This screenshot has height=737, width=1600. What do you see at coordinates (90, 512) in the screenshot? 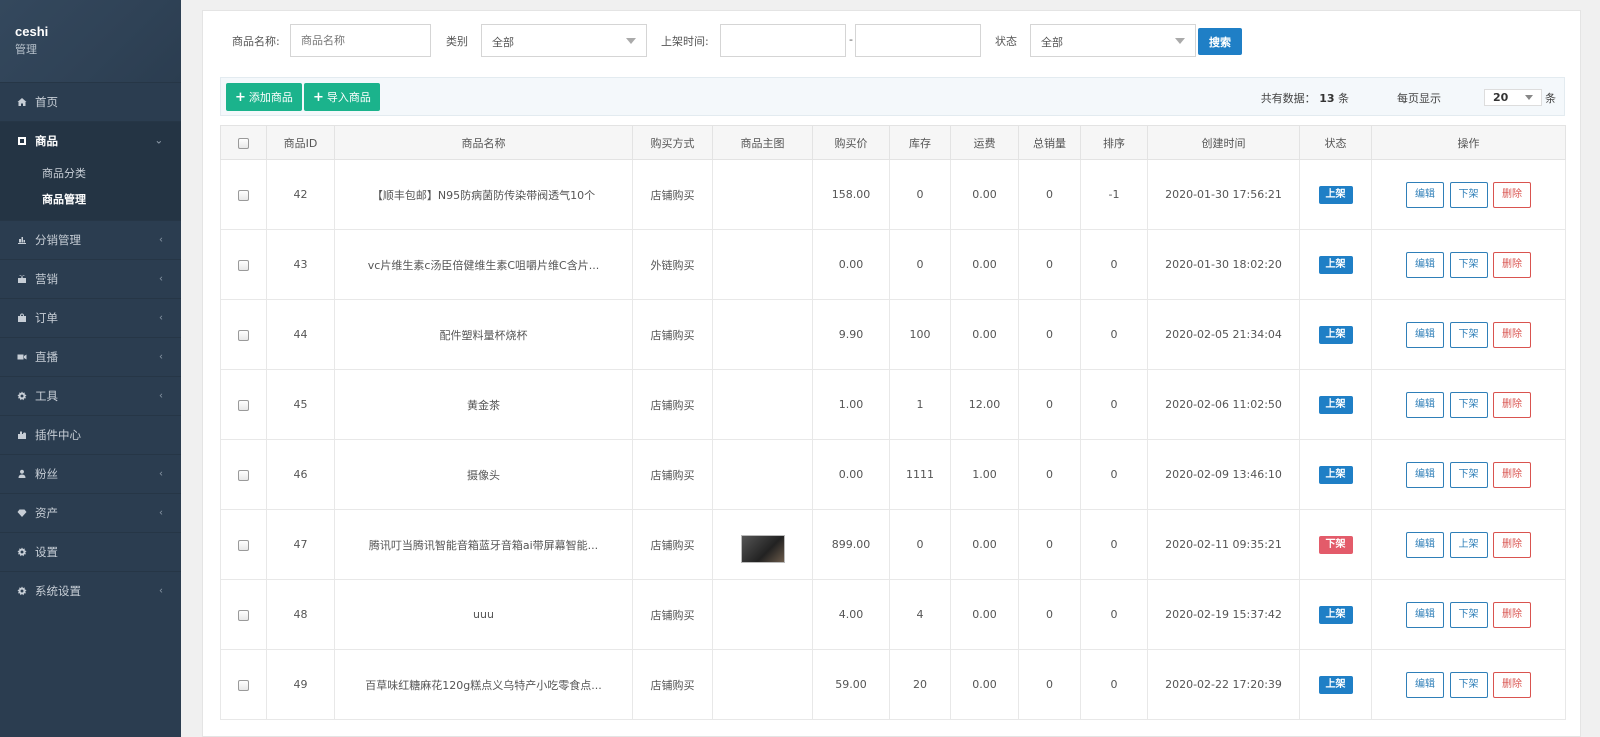
I see `sidebar-item-assets: 资产 ‹` at bounding box center [90, 512].